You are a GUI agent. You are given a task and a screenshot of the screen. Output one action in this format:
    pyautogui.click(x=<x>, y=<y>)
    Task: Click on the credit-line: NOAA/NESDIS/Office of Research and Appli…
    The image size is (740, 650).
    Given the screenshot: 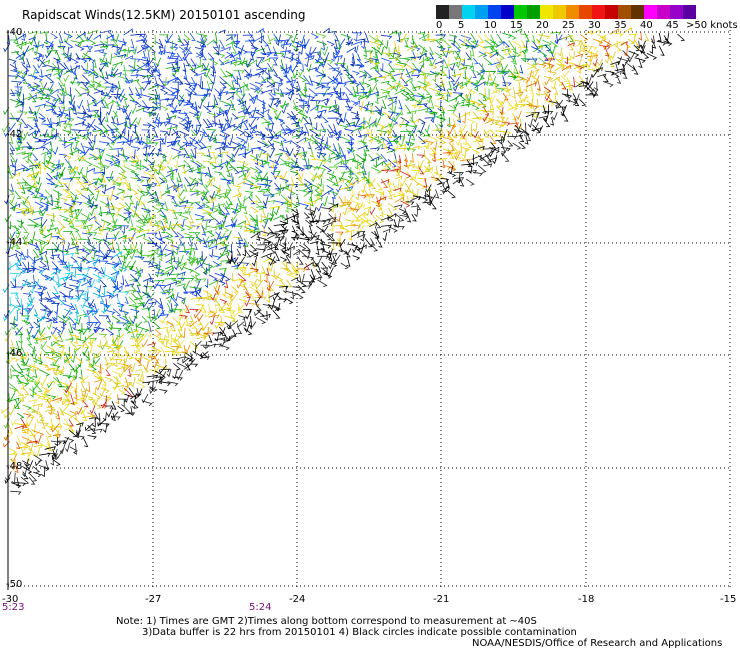 What is the action you would take?
    pyautogui.click(x=597, y=643)
    